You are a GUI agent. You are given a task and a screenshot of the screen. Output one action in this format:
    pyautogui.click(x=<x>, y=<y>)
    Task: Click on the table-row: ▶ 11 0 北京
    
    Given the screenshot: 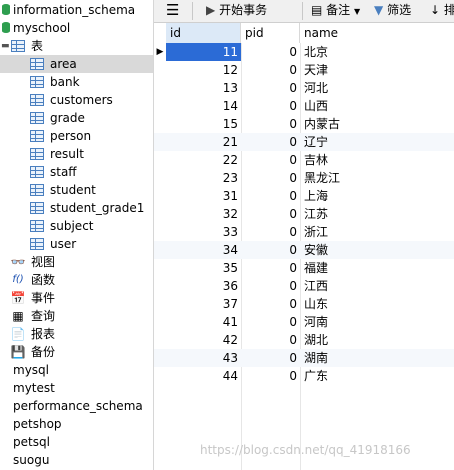 What is the action you would take?
    pyautogui.click(x=304, y=52)
    